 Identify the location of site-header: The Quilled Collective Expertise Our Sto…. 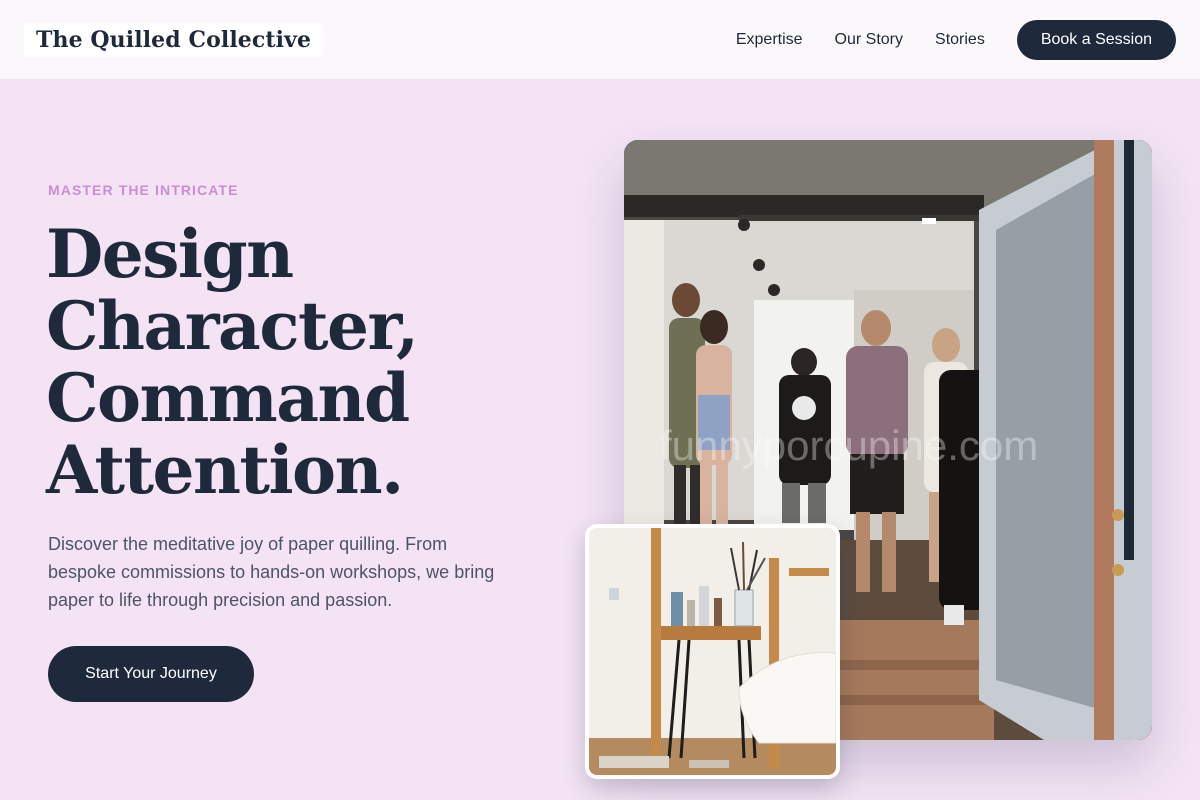
(600, 40).